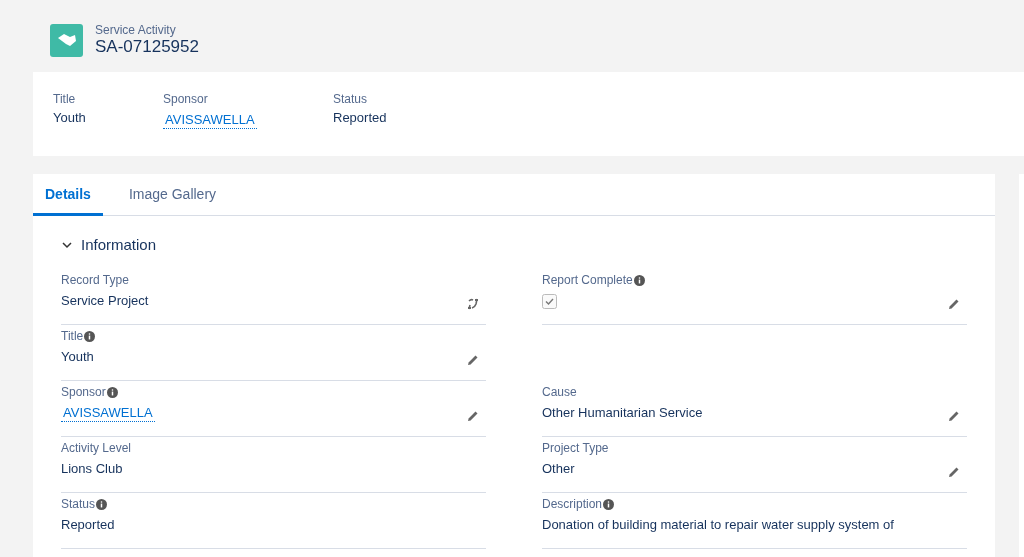  I want to click on field-value: Other, so click(558, 468).